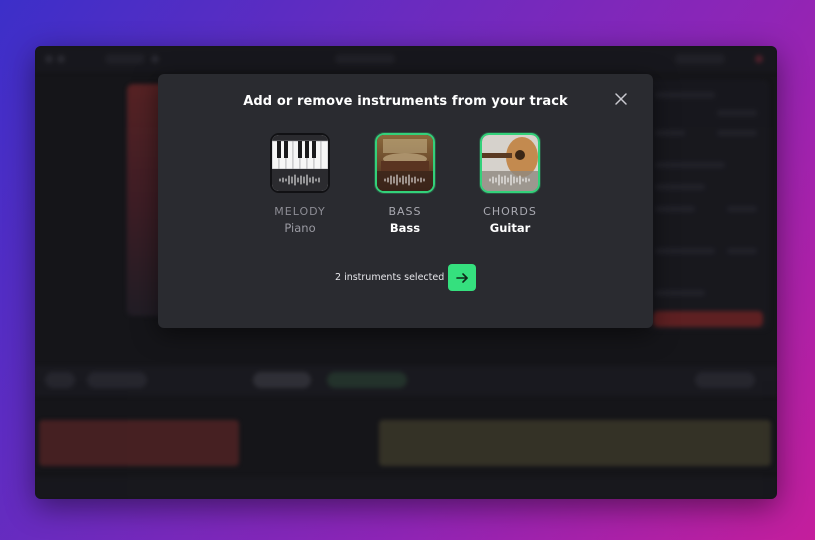 The height and width of the screenshot is (540, 815). What do you see at coordinates (300, 228) in the screenshot?
I see `instrument-name: Piano` at bounding box center [300, 228].